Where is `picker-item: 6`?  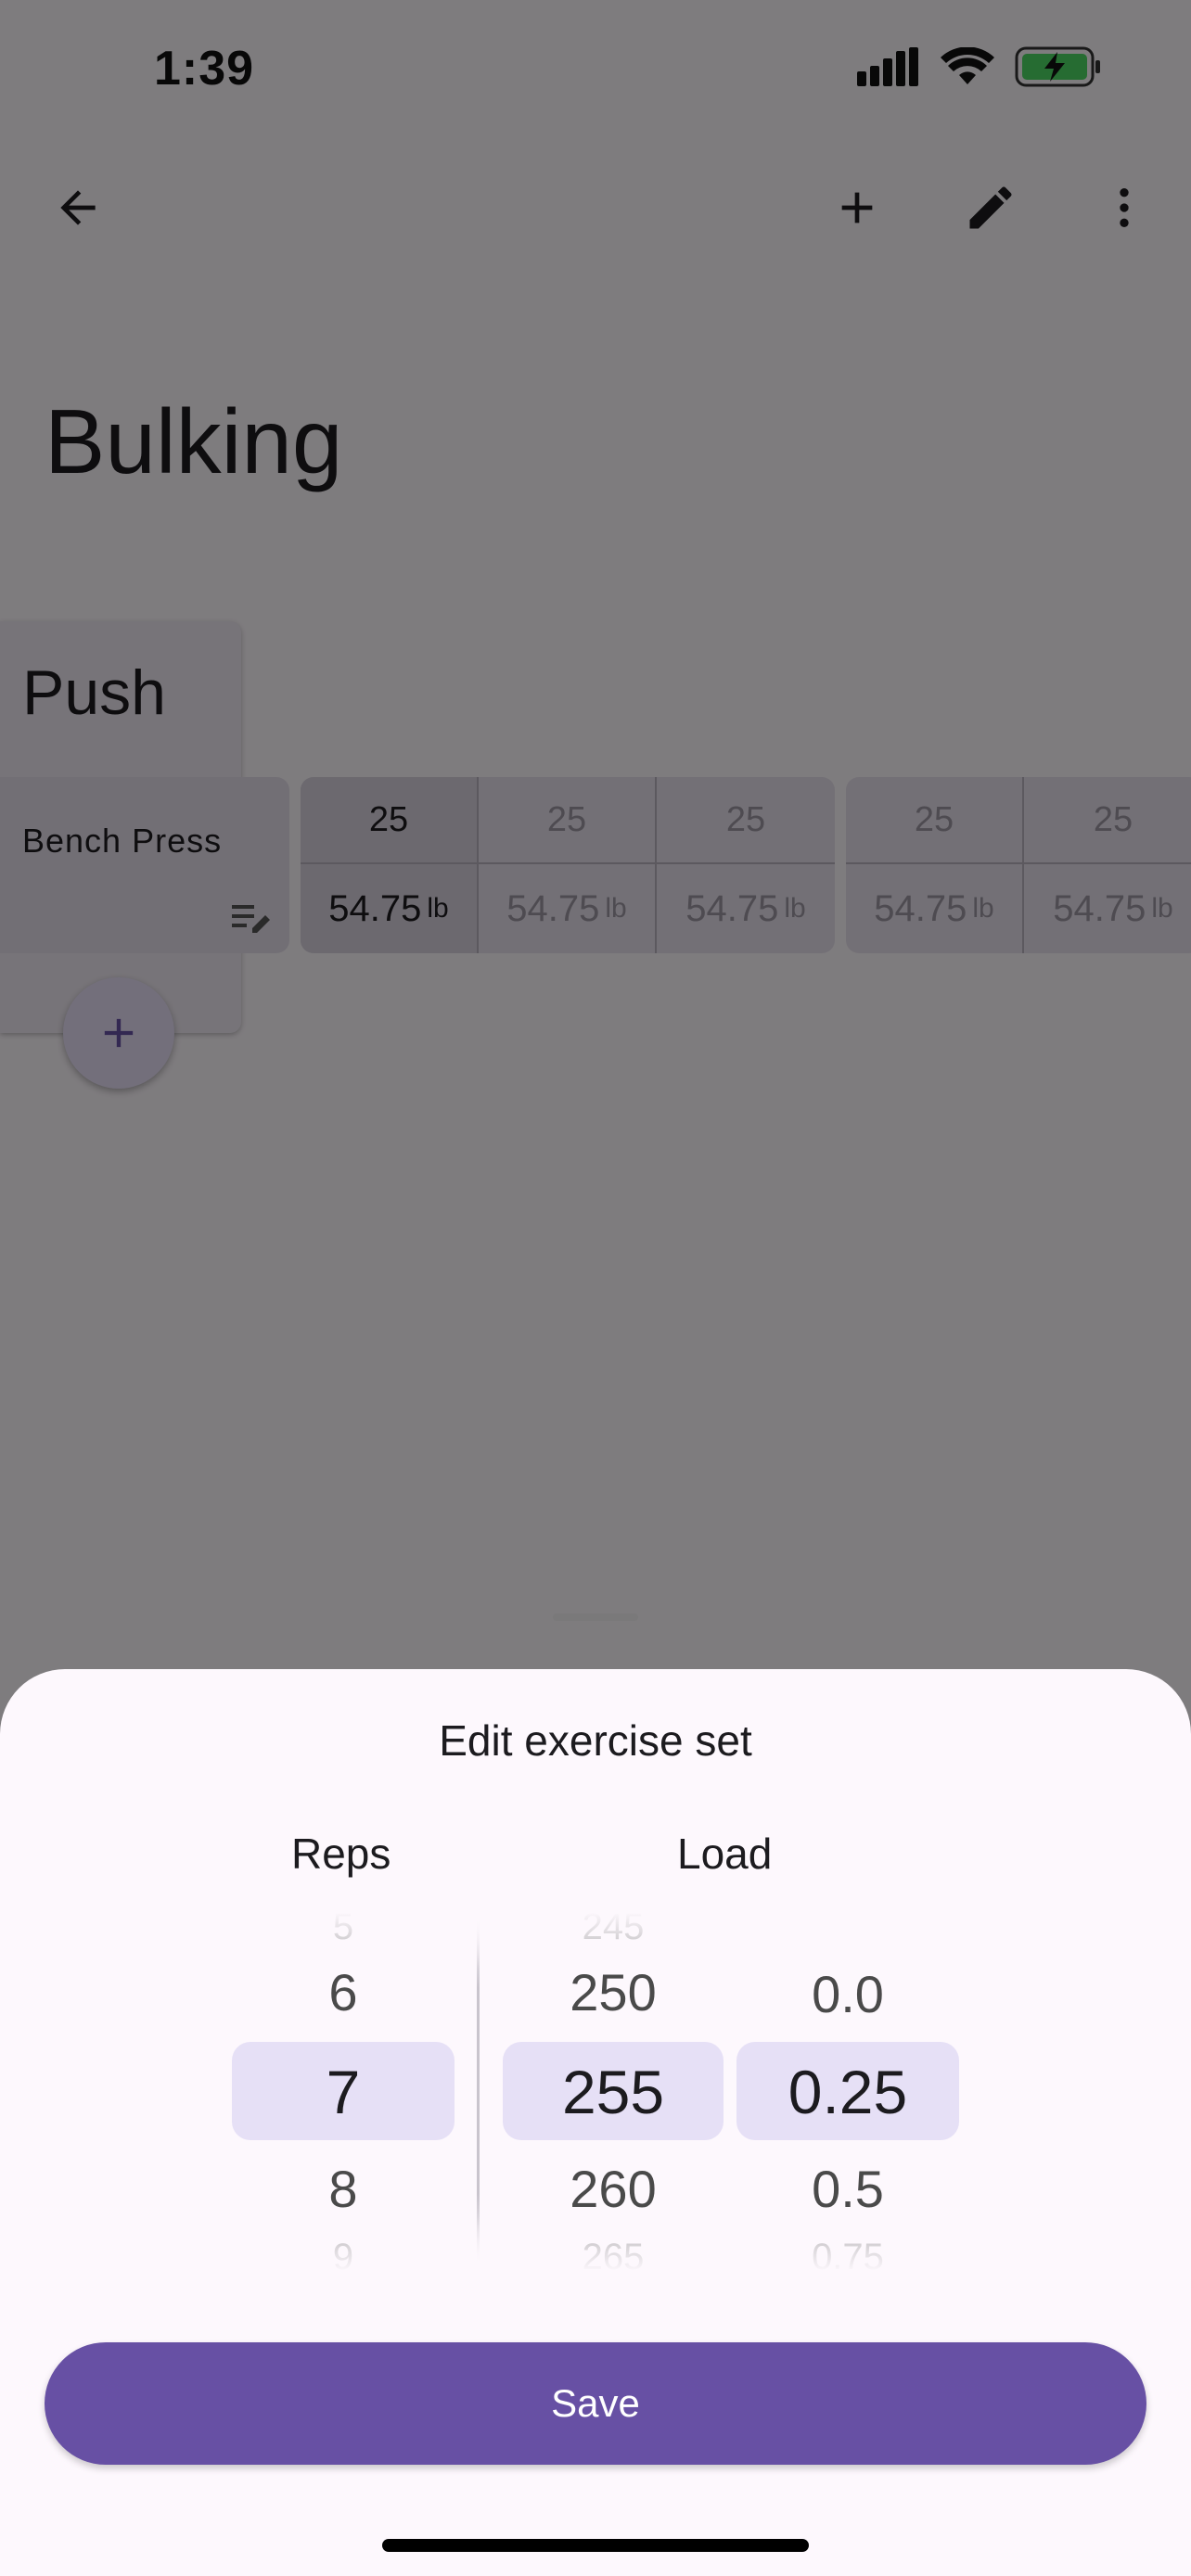
picker-item: 6 is located at coordinates (343, 1992).